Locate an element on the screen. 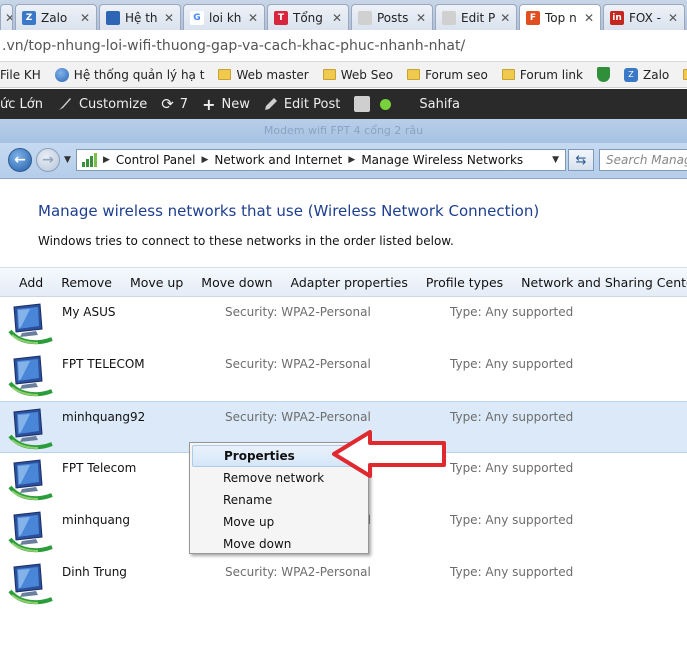 This screenshot has width=687, height=649. tab-label: Top n is located at coordinates (561, 17).